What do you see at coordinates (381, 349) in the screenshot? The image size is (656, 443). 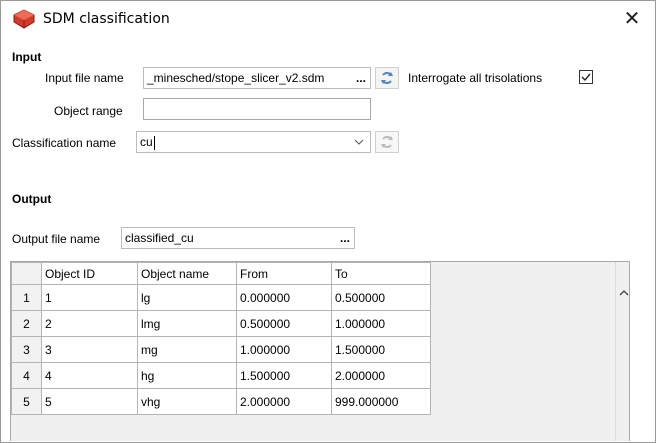 I see `cell-to: 1.500000` at bounding box center [381, 349].